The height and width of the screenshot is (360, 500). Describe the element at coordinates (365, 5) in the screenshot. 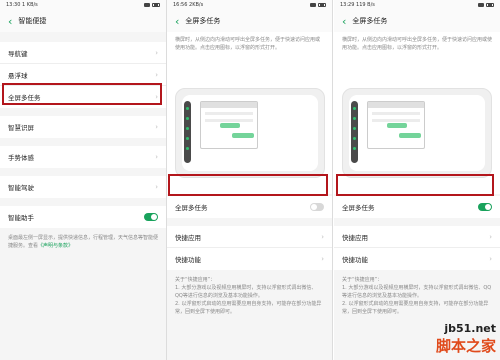

I see `status-speed: 119 B/s` at that location.